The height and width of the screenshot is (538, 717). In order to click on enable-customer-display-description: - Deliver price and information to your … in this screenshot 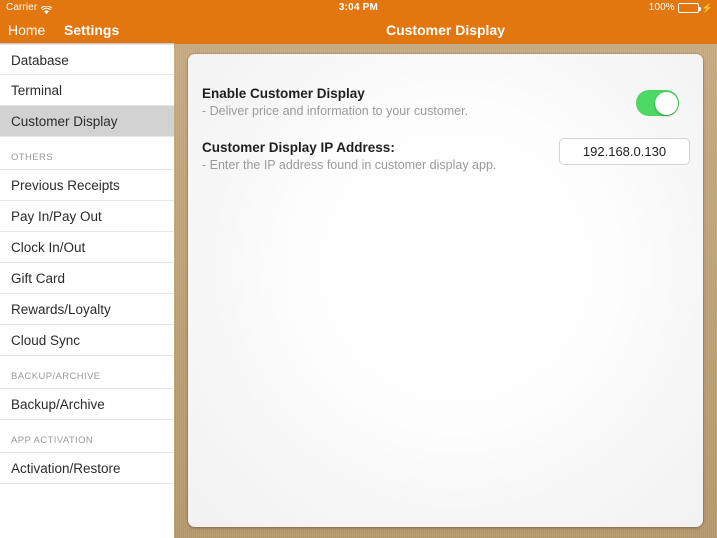, I will do `click(335, 111)`.